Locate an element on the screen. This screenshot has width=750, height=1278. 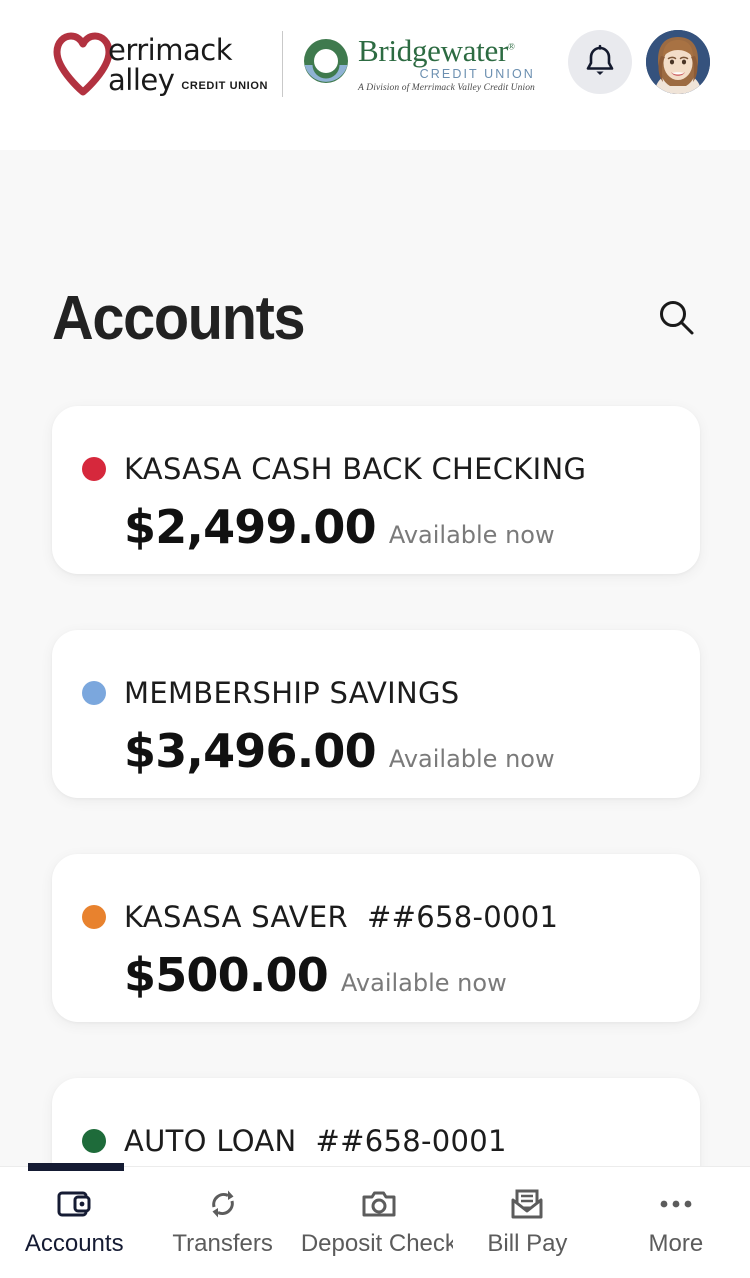
wallet-icon is located at coordinates (74, 1204).